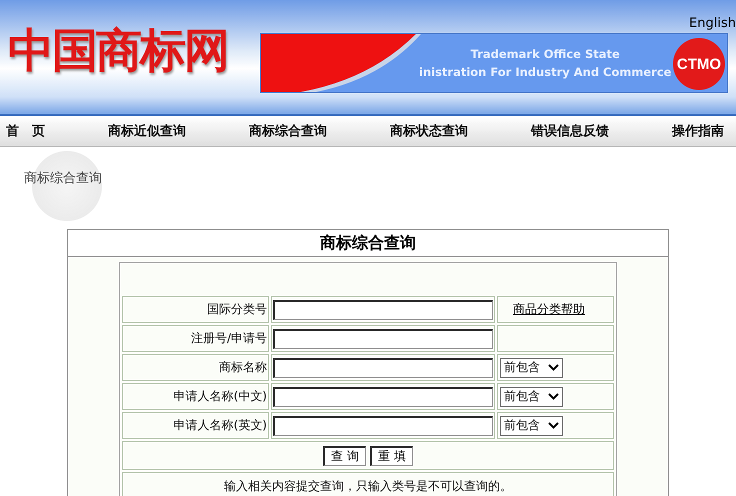  Describe the element at coordinates (391, 456) in the screenshot. I see `form-button: 重 填` at that location.